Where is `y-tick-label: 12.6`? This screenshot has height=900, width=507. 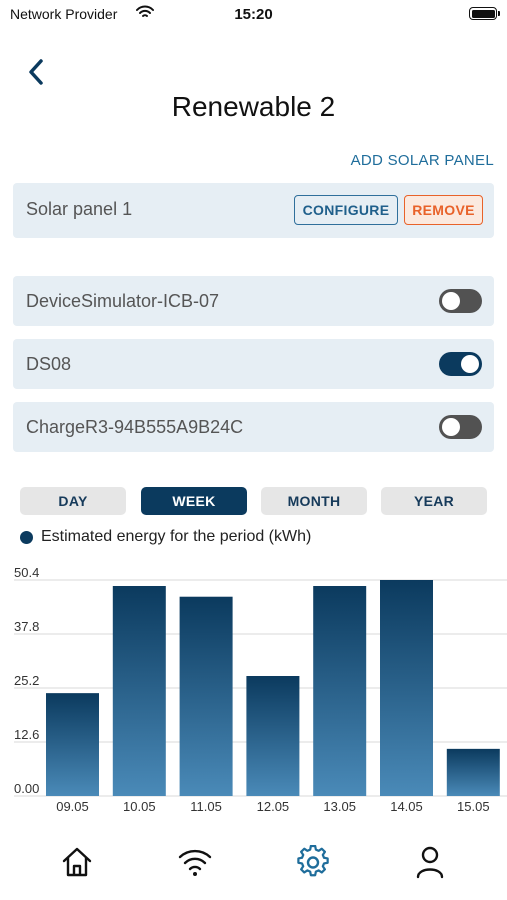
y-tick-label: 12.6 is located at coordinates (26, 734).